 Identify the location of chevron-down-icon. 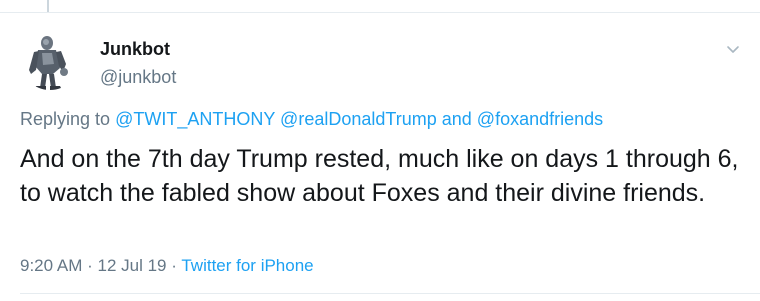
(733, 49).